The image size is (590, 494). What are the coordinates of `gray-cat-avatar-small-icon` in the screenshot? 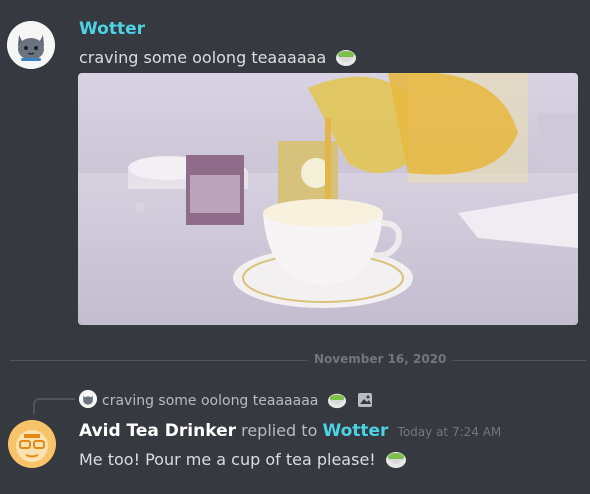 It's located at (88, 399).